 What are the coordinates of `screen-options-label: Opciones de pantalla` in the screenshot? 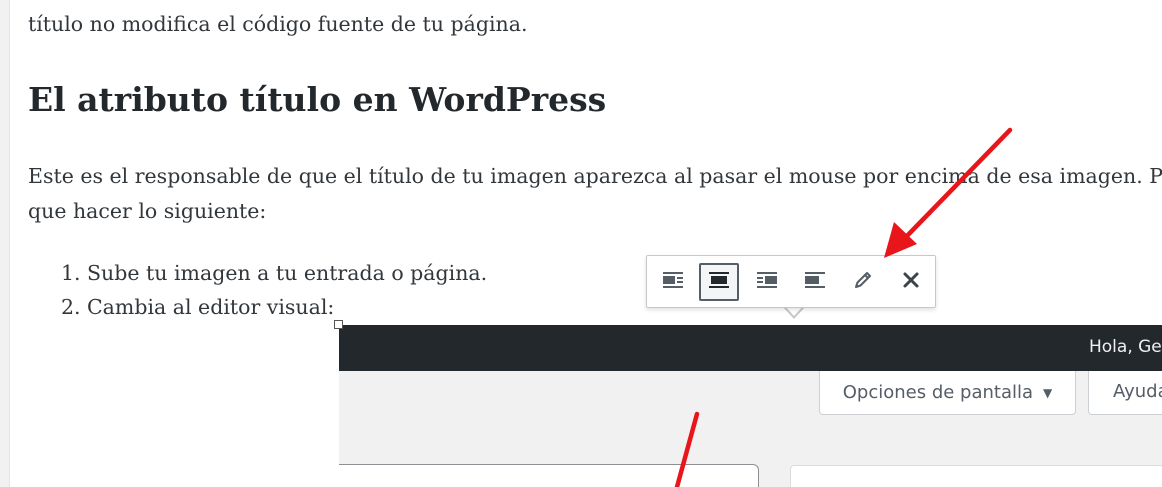 It's located at (938, 392).